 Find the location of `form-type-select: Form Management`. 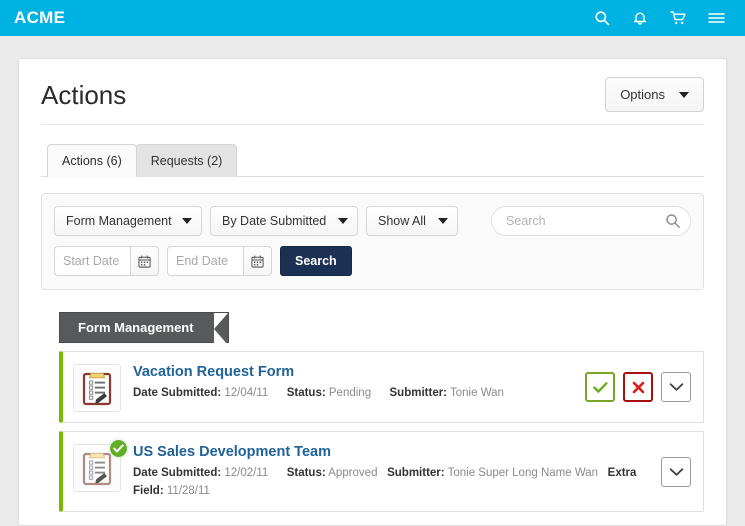

form-type-select: Form Management is located at coordinates (128, 221).